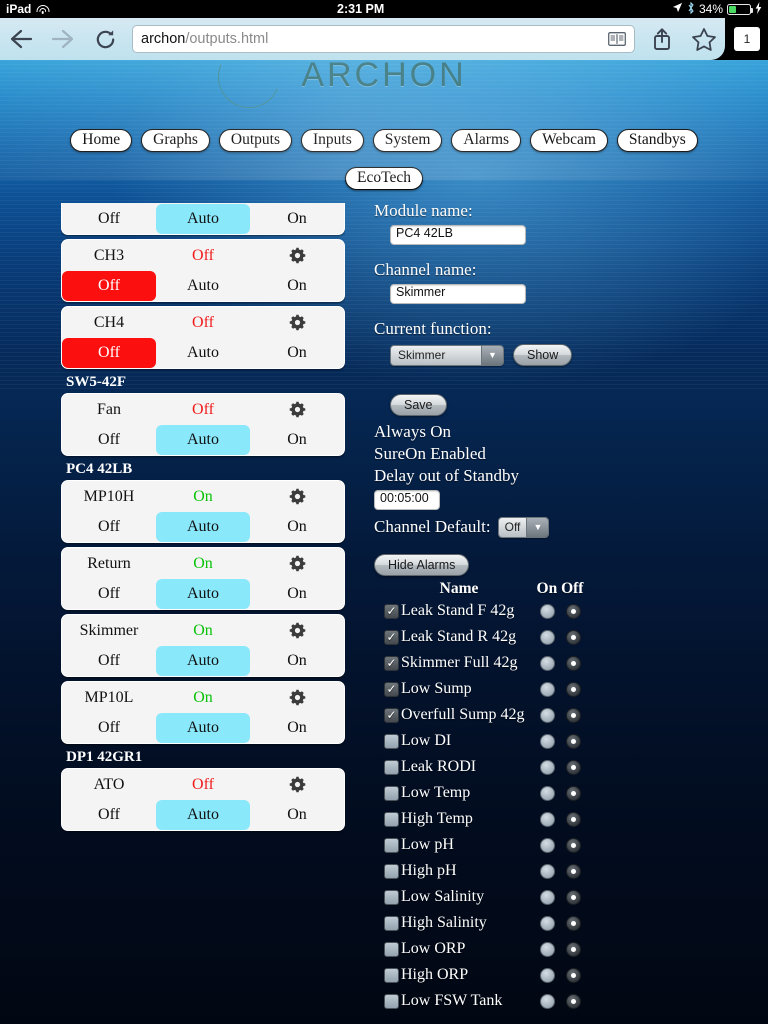 The width and height of the screenshot is (768, 1024). What do you see at coordinates (543, 355) in the screenshot?
I see `show-button: Show` at bounding box center [543, 355].